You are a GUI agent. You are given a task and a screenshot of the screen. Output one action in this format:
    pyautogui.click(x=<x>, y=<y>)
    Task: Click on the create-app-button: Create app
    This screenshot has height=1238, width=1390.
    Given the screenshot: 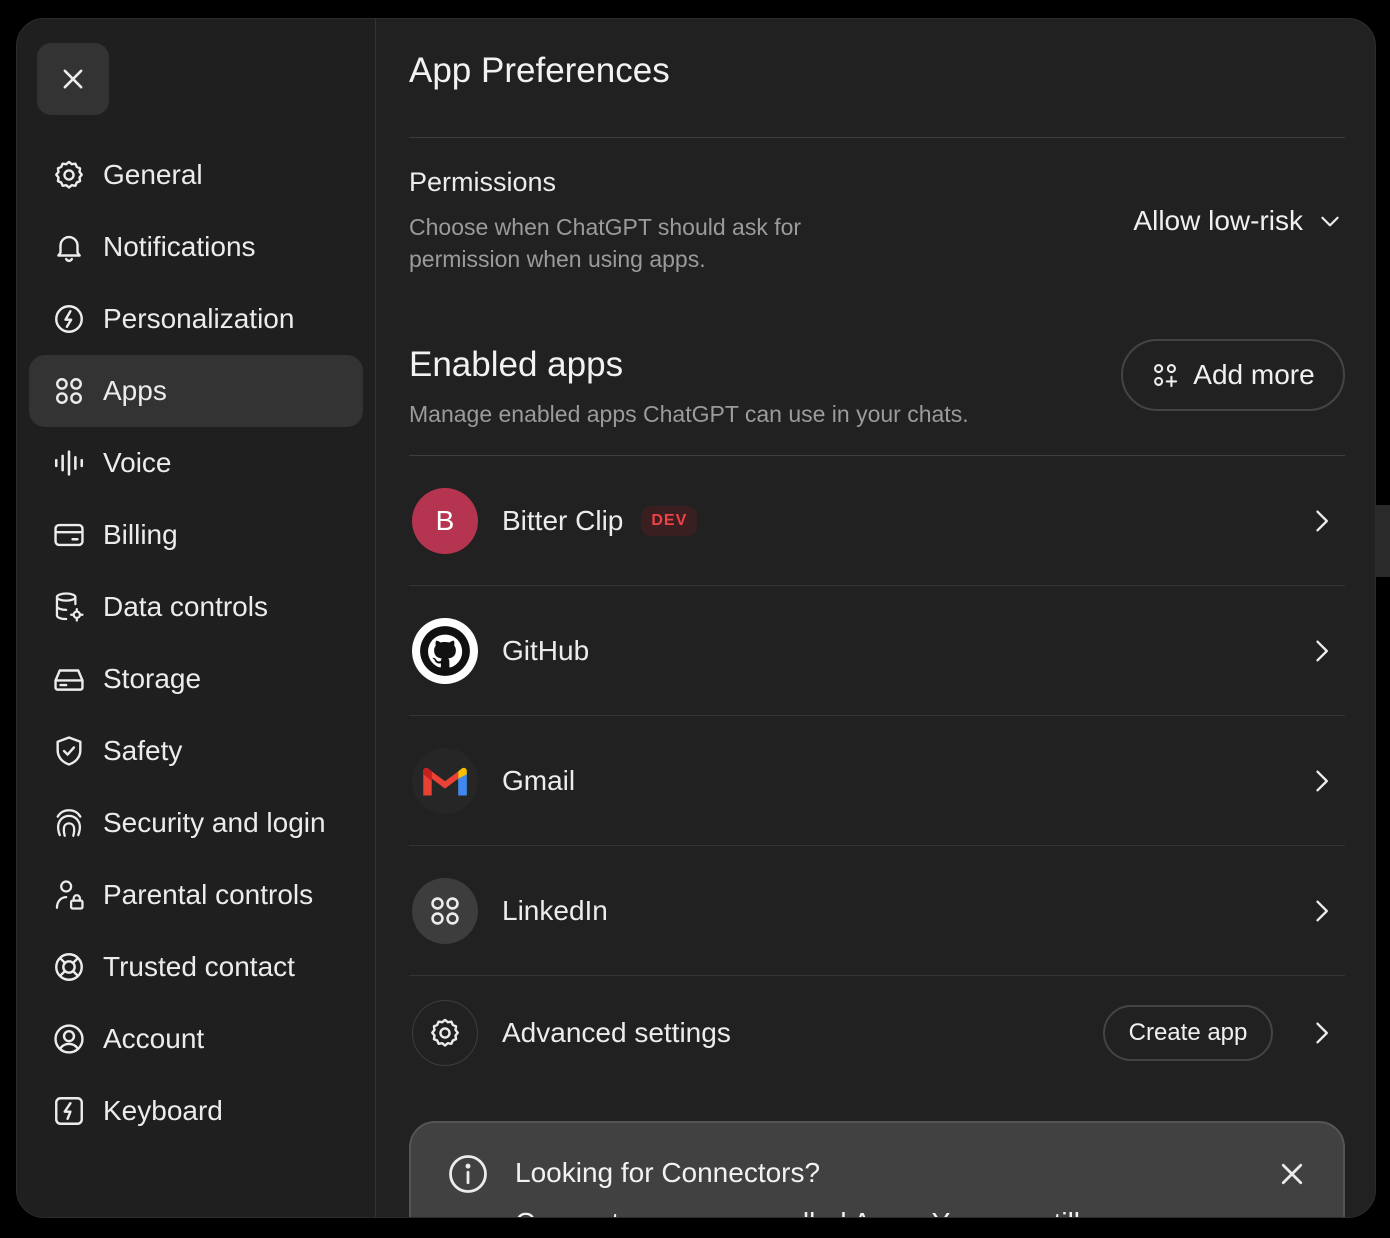 What is the action you would take?
    pyautogui.click(x=1188, y=1033)
    